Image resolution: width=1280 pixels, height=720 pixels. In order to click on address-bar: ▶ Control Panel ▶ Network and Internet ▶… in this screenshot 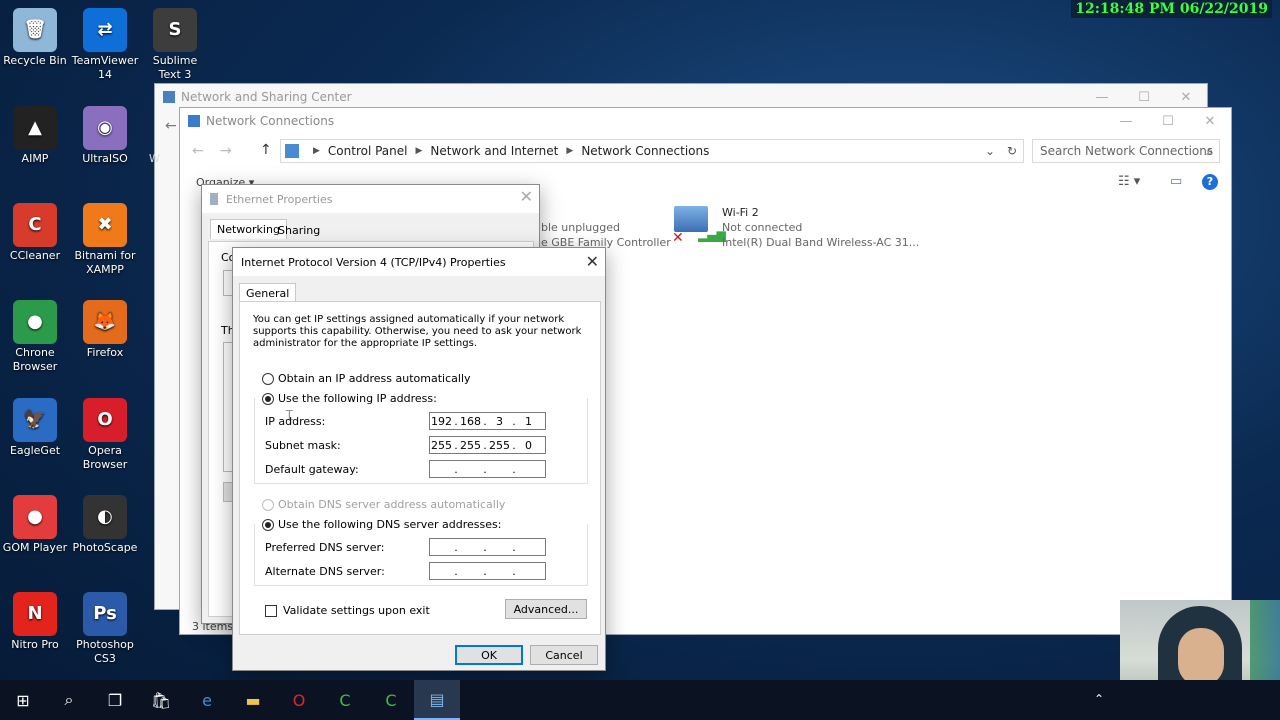, I will do `click(652, 151)`.